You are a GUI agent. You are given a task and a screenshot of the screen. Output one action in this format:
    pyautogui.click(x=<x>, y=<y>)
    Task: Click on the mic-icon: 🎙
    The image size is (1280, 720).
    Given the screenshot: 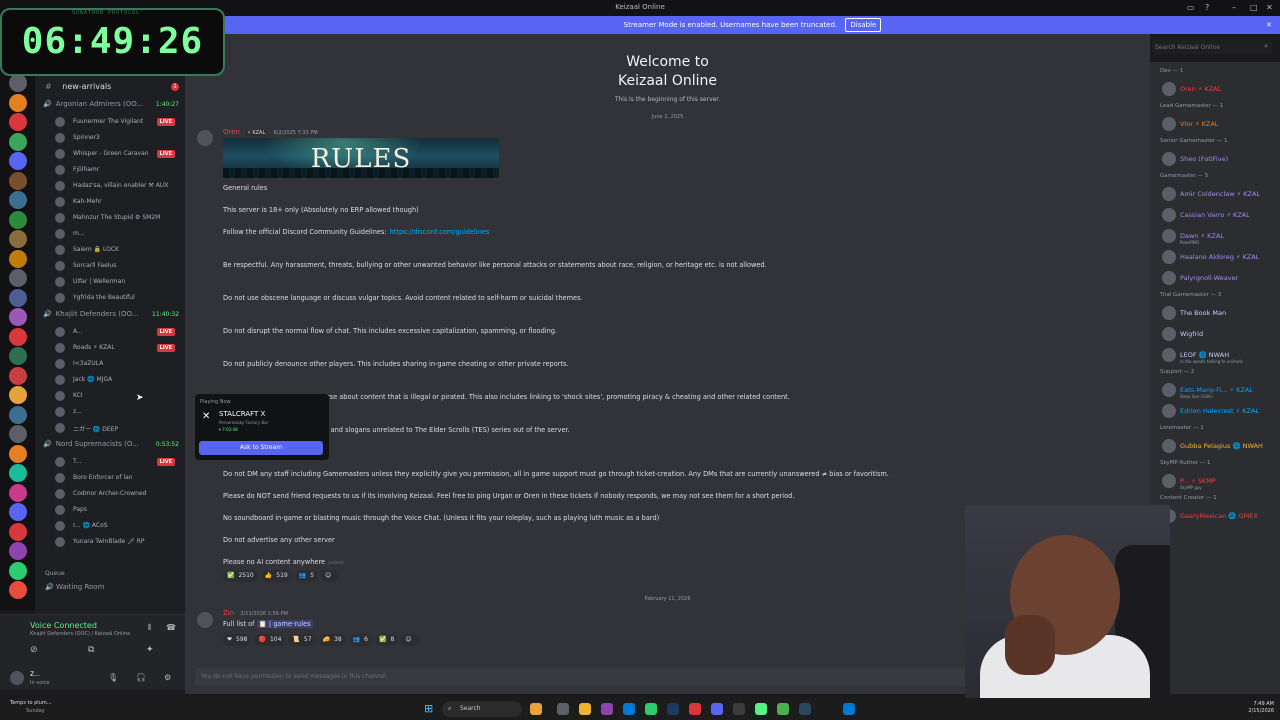 What is the action you would take?
    pyautogui.click(x=113, y=677)
    